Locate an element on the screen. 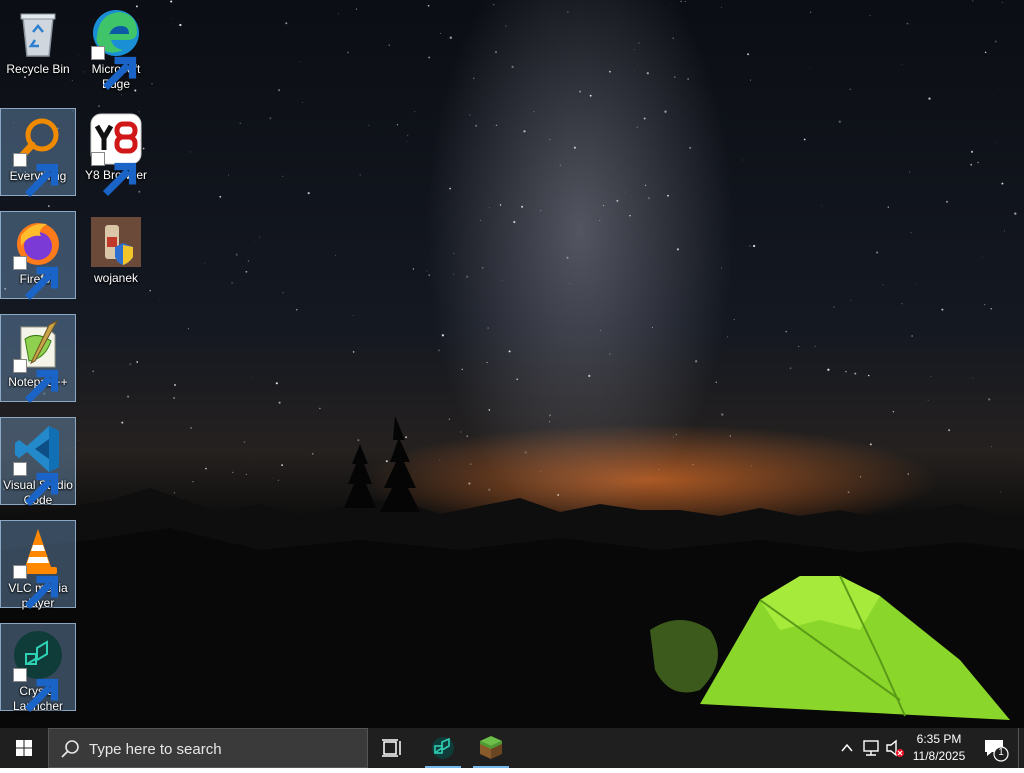  desktop-icon-label: Recycle Bin is located at coordinates (38, 69).